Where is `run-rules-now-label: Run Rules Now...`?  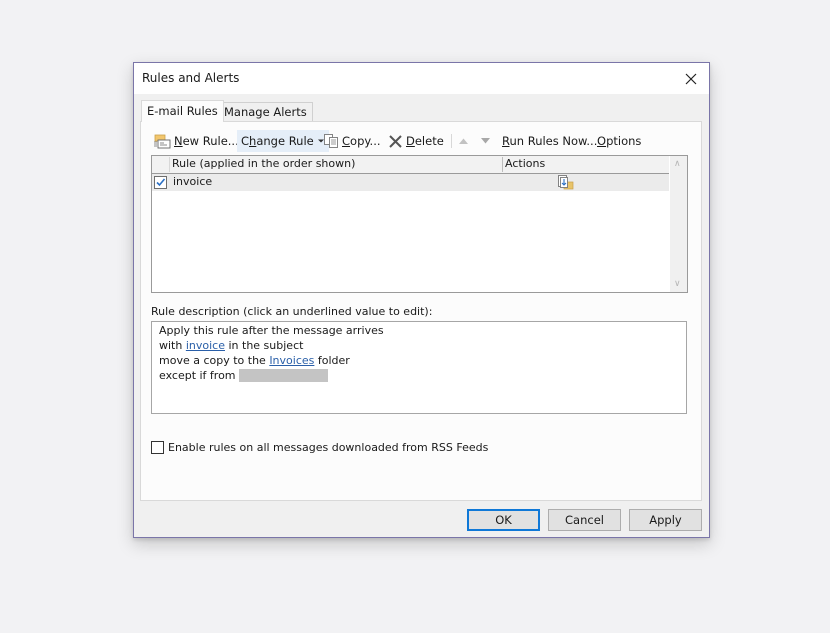
run-rules-now-label: Run Rules Now... is located at coordinates (550, 141).